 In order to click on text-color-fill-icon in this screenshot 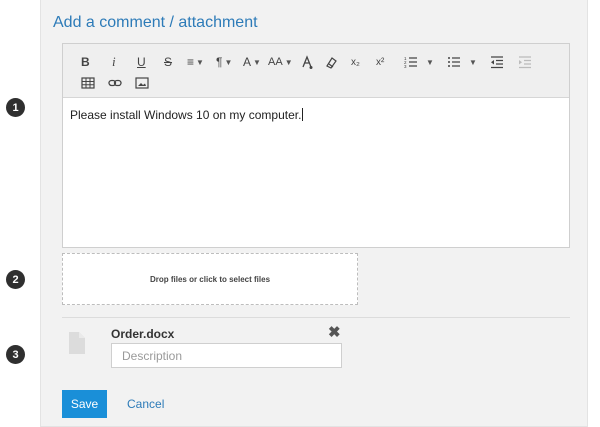, I will do `click(307, 62)`.